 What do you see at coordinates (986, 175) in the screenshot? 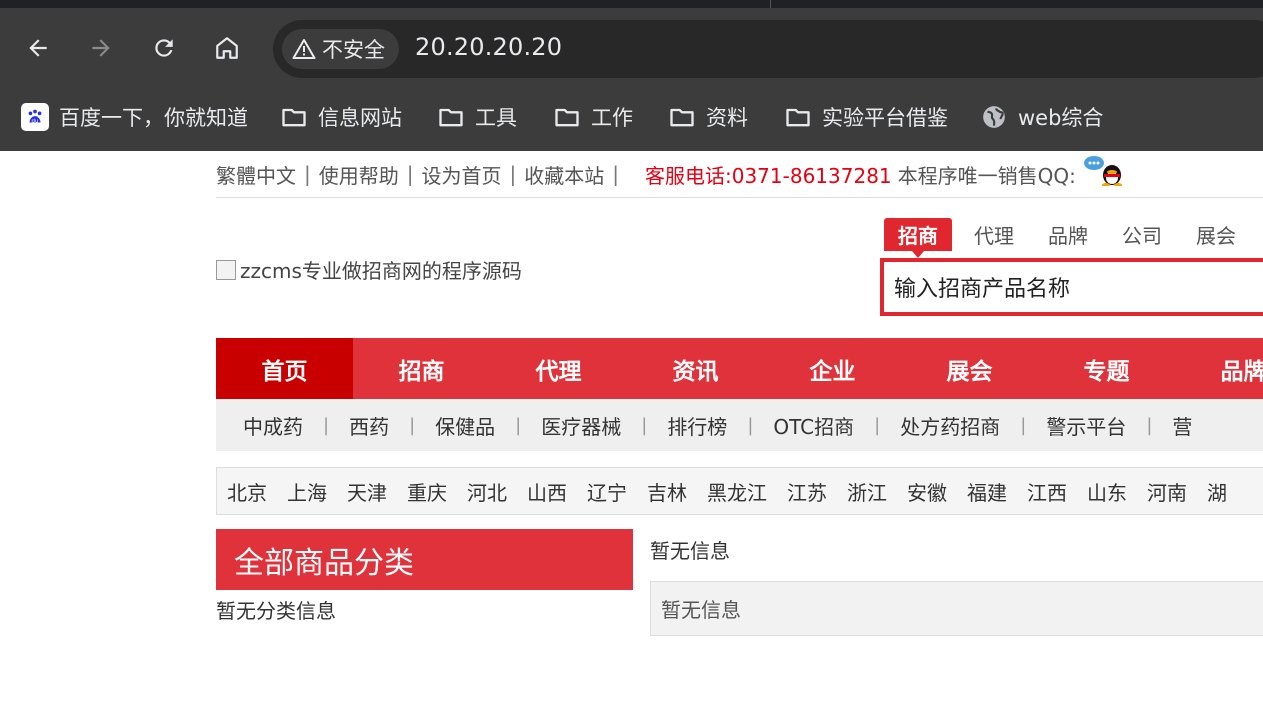
I see `qq-sales-text: 本程序唯一销售QQ:` at bounding box center [986, 175].